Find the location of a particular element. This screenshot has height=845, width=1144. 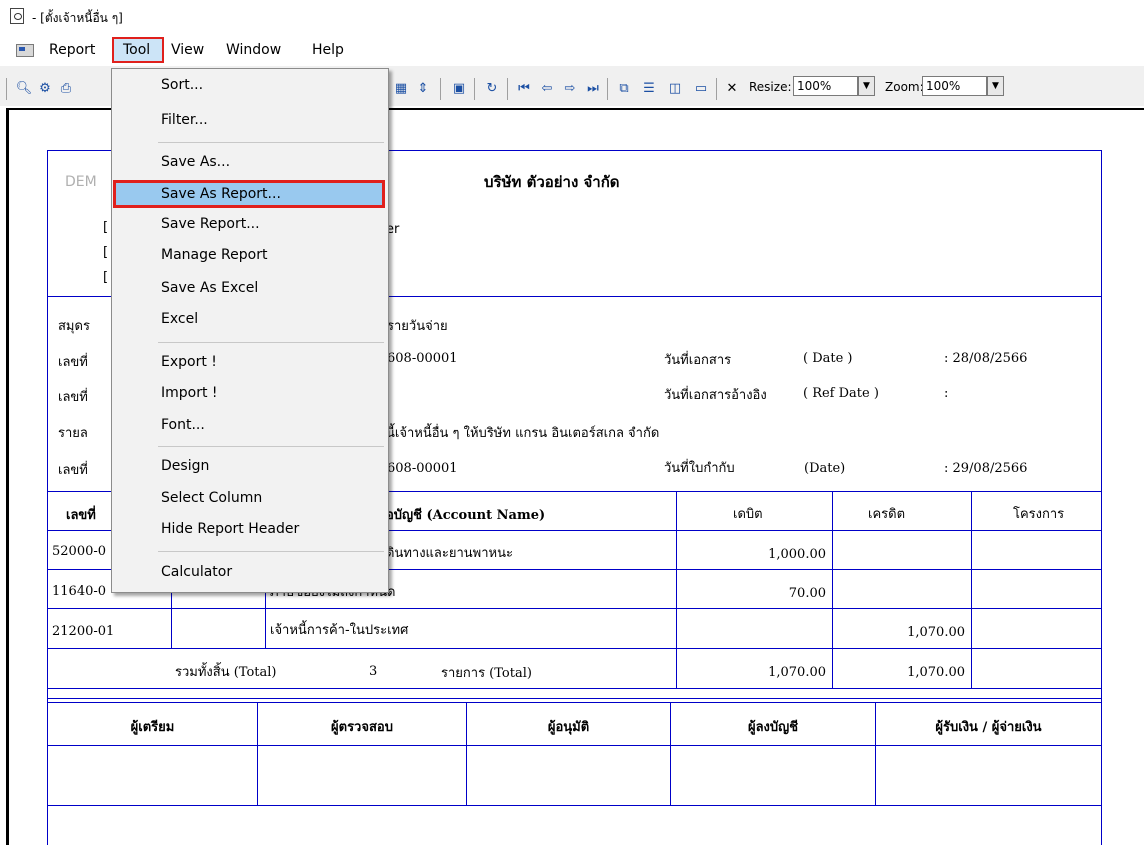

fit-height-icon: ⇕ is located at coordinates (423, 89).